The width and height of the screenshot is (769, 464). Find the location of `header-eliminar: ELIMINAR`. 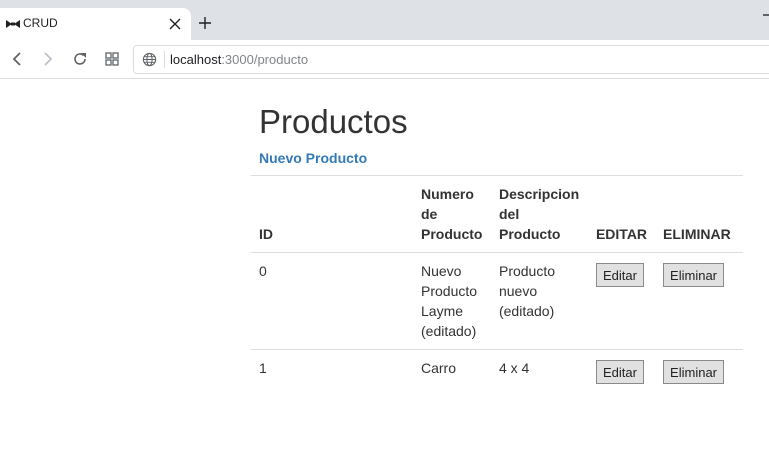

header-eliminar: ELIMINAR is located at coordinates (699, 214).